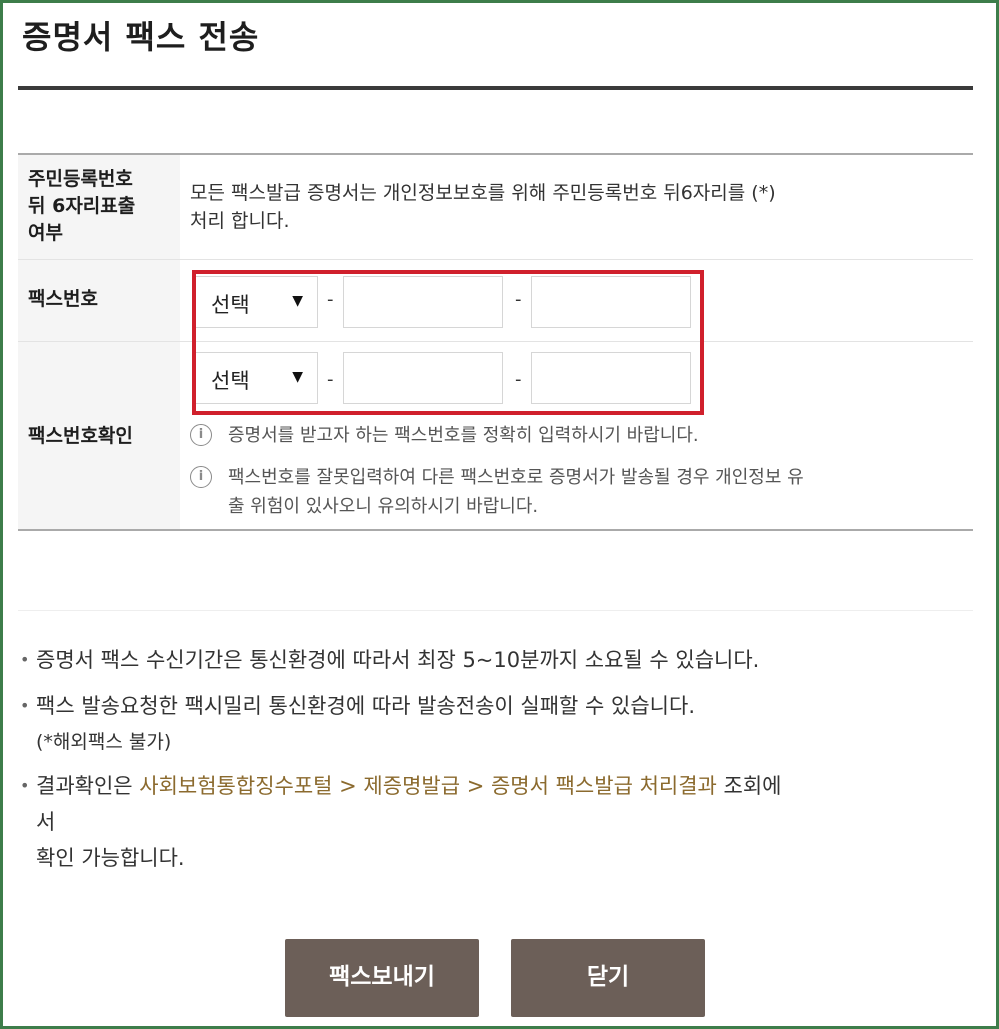 This screenshot has width=999, height=1029. I want to click on title-divider, so click(495, 88).